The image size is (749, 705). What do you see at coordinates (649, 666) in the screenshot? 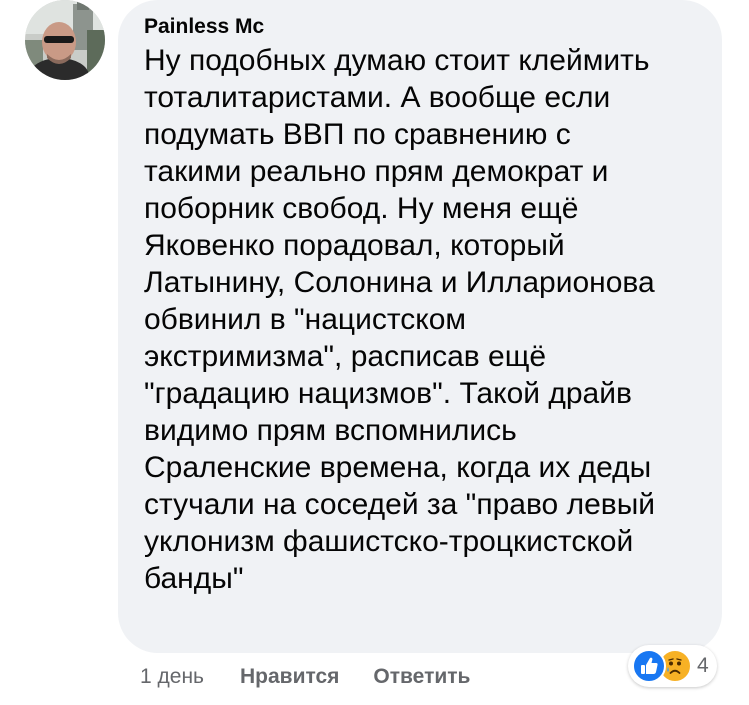
I see `like-icon` at bounding box center [649, 666].